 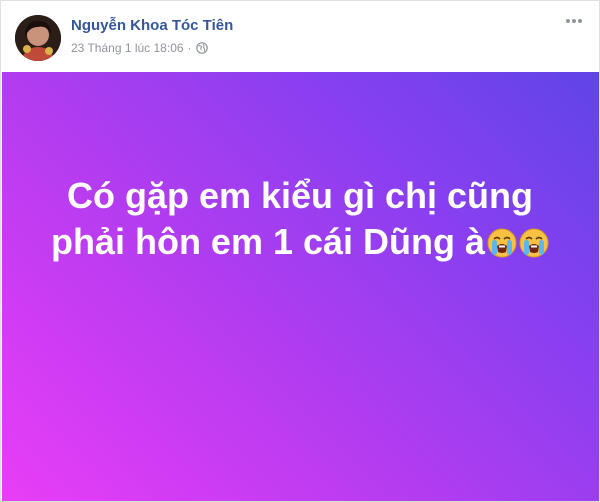 I want to click on author-avatar, so click(x=38, y=38).